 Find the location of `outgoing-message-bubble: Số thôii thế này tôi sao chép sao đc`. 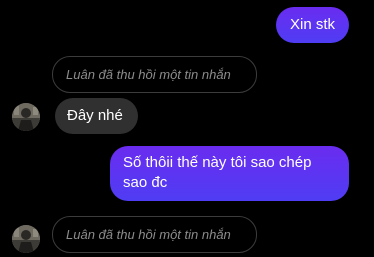

outgoing-message-bubble: Số thôii thế này tôi sao chép sao đc is located at coordinates (229, 173).